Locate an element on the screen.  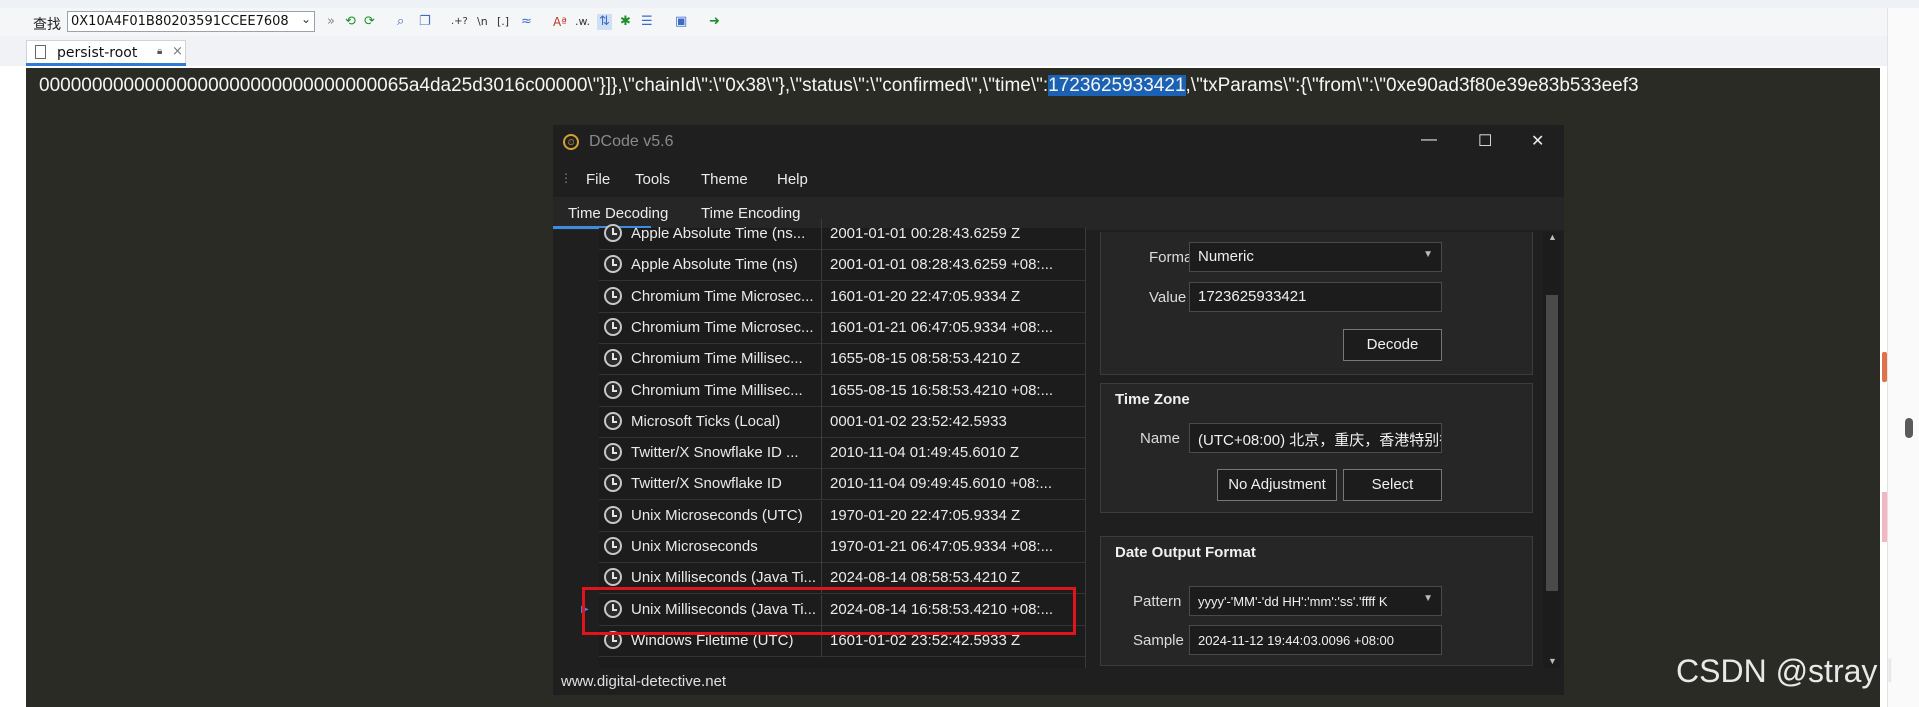
close-icon: ✕ is located at coordinates (1537, 141).